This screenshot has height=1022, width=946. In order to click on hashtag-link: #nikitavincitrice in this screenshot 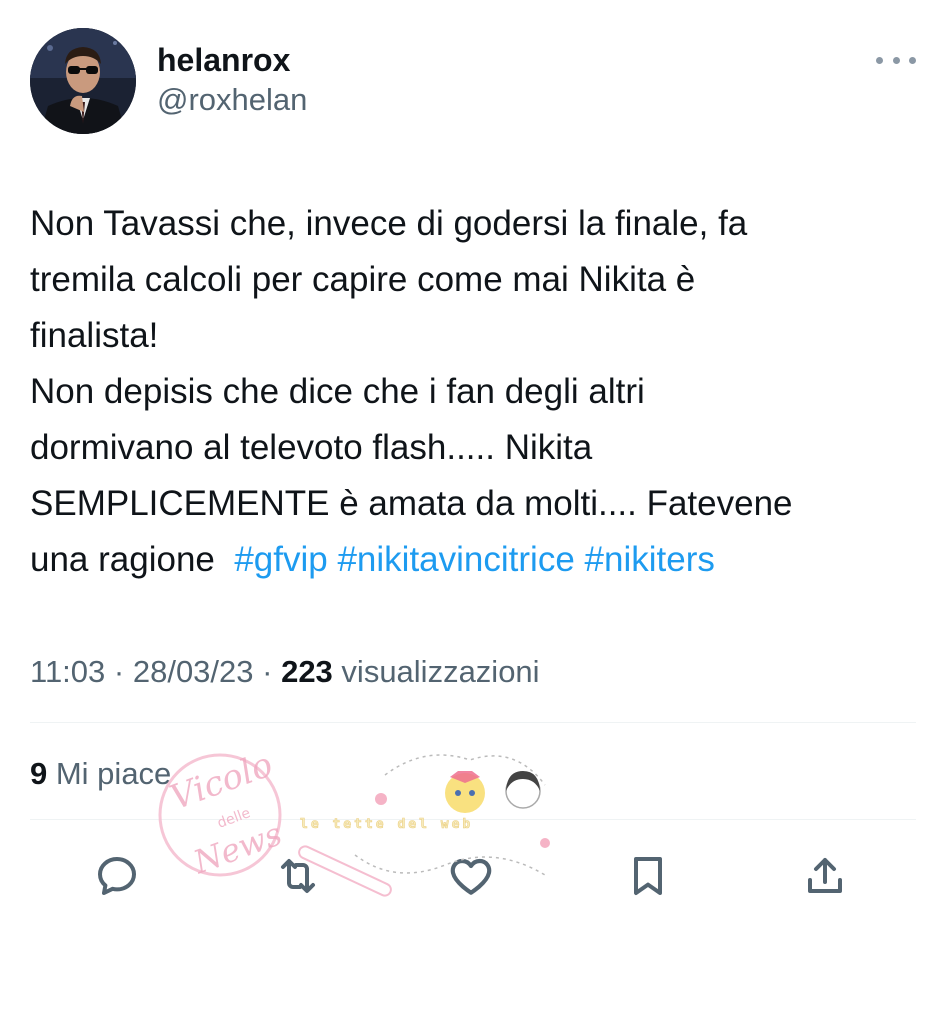, I will do `click(455, 559)`.